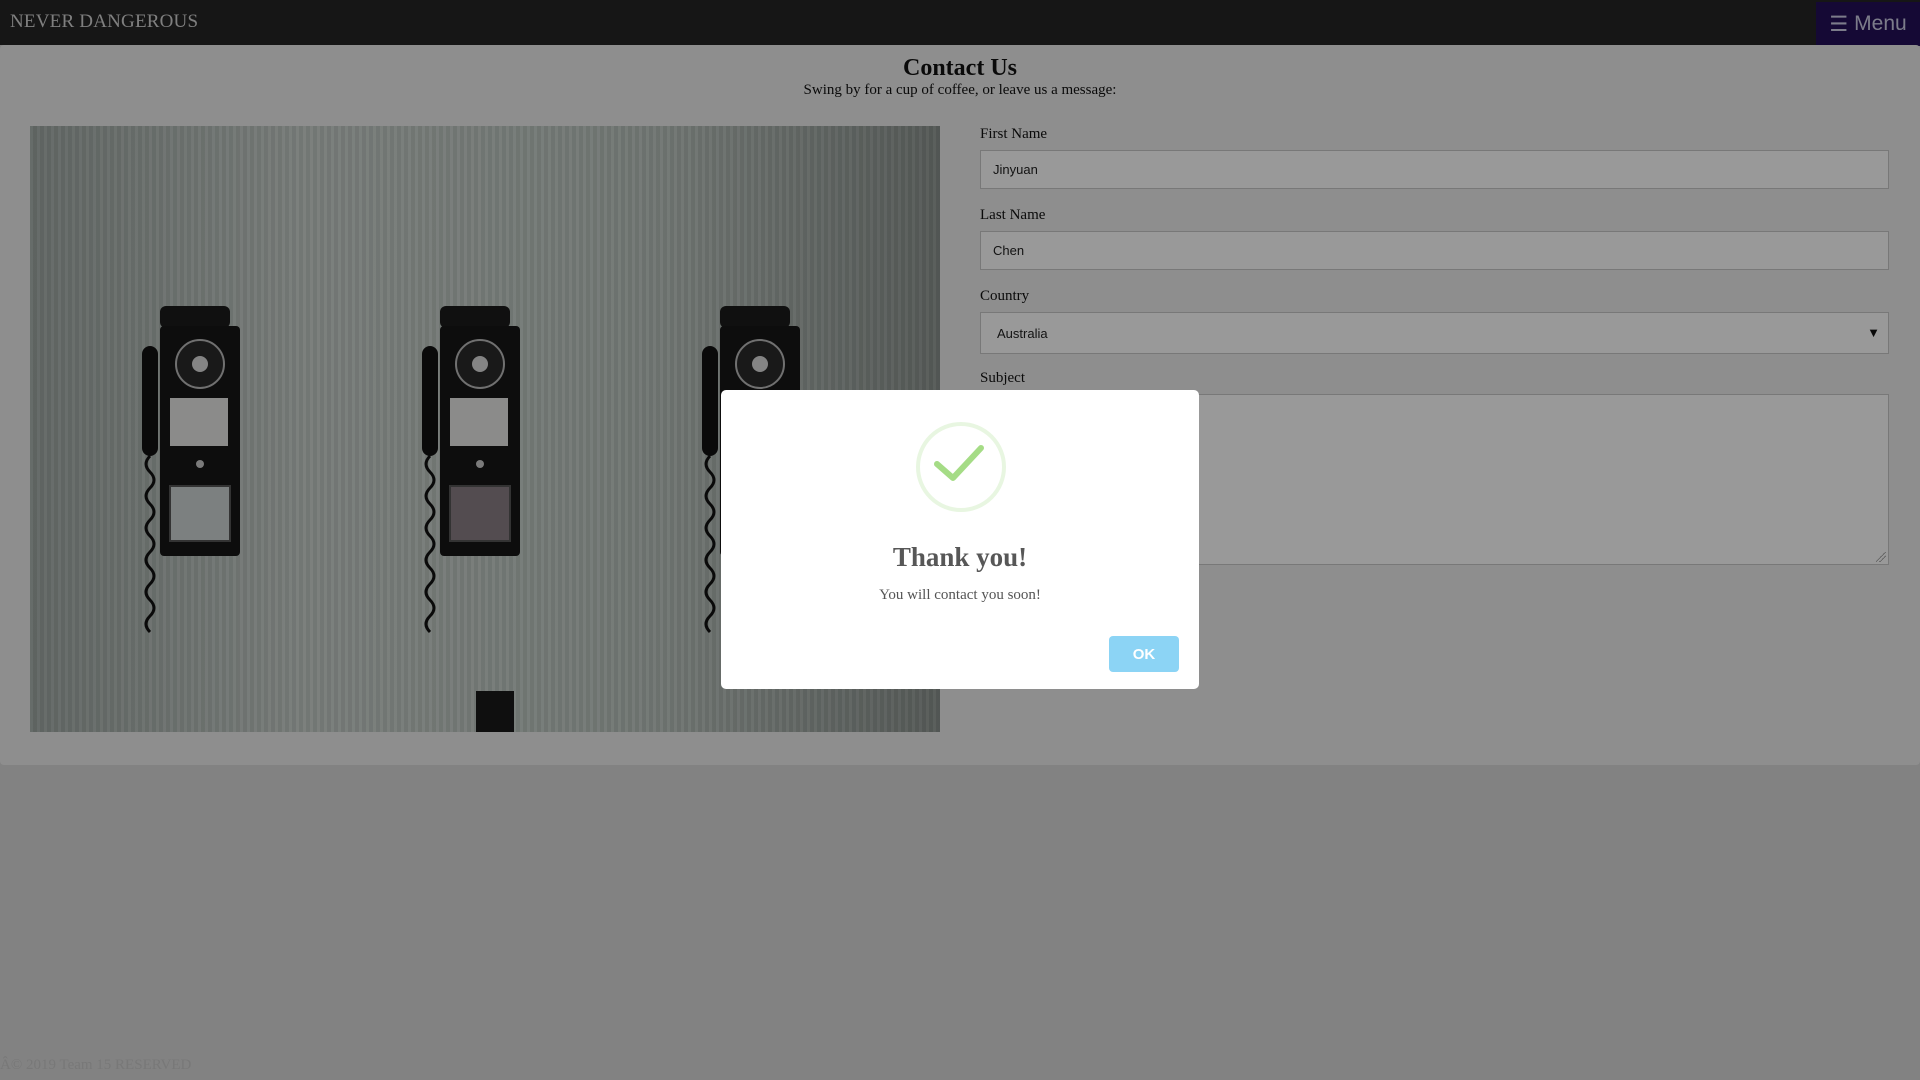 Image resolution: width=1920 pixels, height=1080 pixels. Describe the element at coordinates (959, 463) in the screenshot. I see `success-check-icon` at that location.